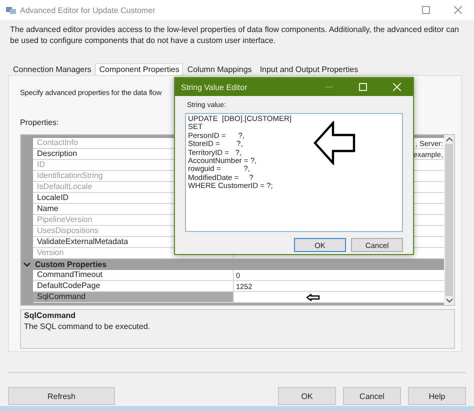 This screenshot has height=411, width=474. I want to click on left-arrow-icon, so click(334, 143).